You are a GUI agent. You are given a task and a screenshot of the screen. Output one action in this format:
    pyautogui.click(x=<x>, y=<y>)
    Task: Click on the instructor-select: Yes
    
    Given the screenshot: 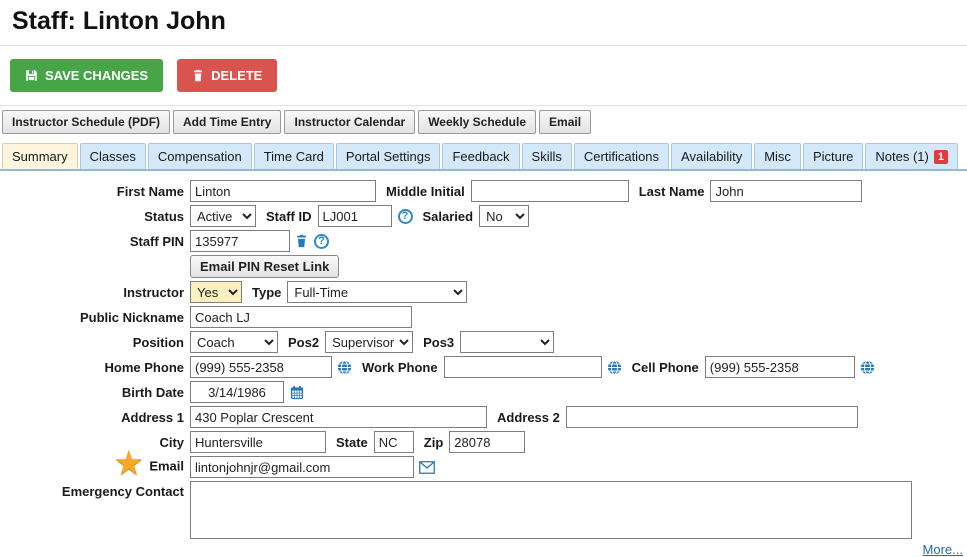 What is the action you would take?
    pyautogui.click(x=216, y=292)
    